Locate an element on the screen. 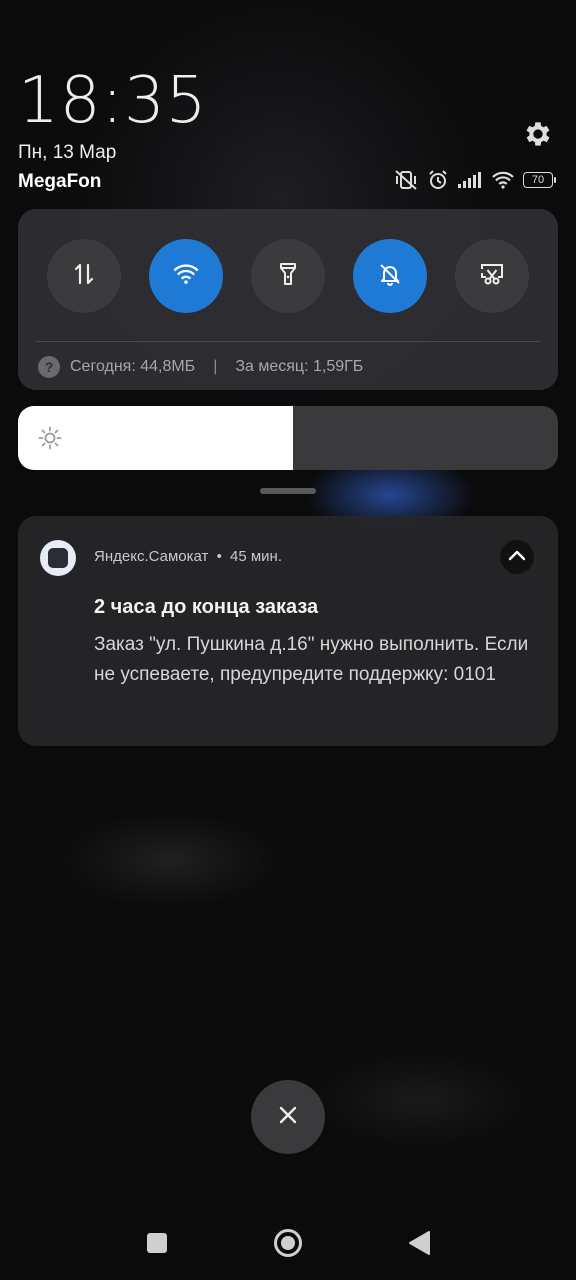 Image resolution: width=576 pixels, height=1280 pixels. square-icon is located at coordinates (157, 1245).